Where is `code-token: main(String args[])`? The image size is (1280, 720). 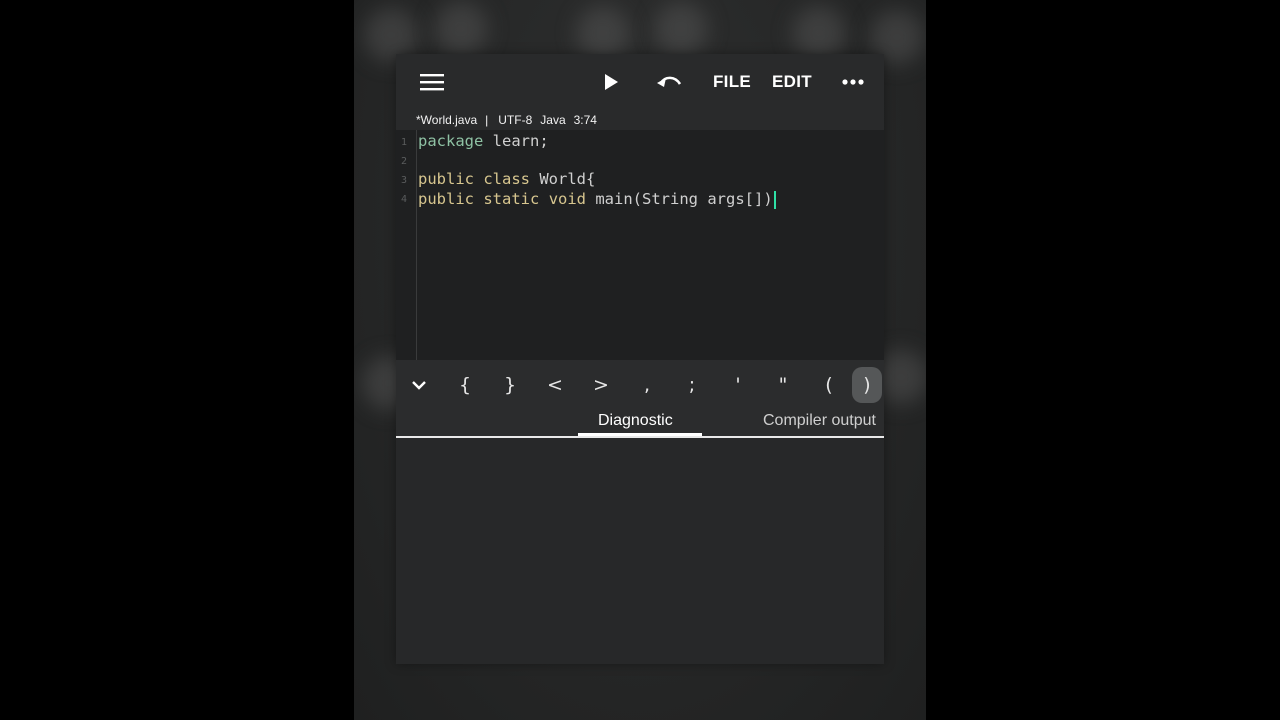
code-token: main(String args[]) is located at coordinates (679, 199).